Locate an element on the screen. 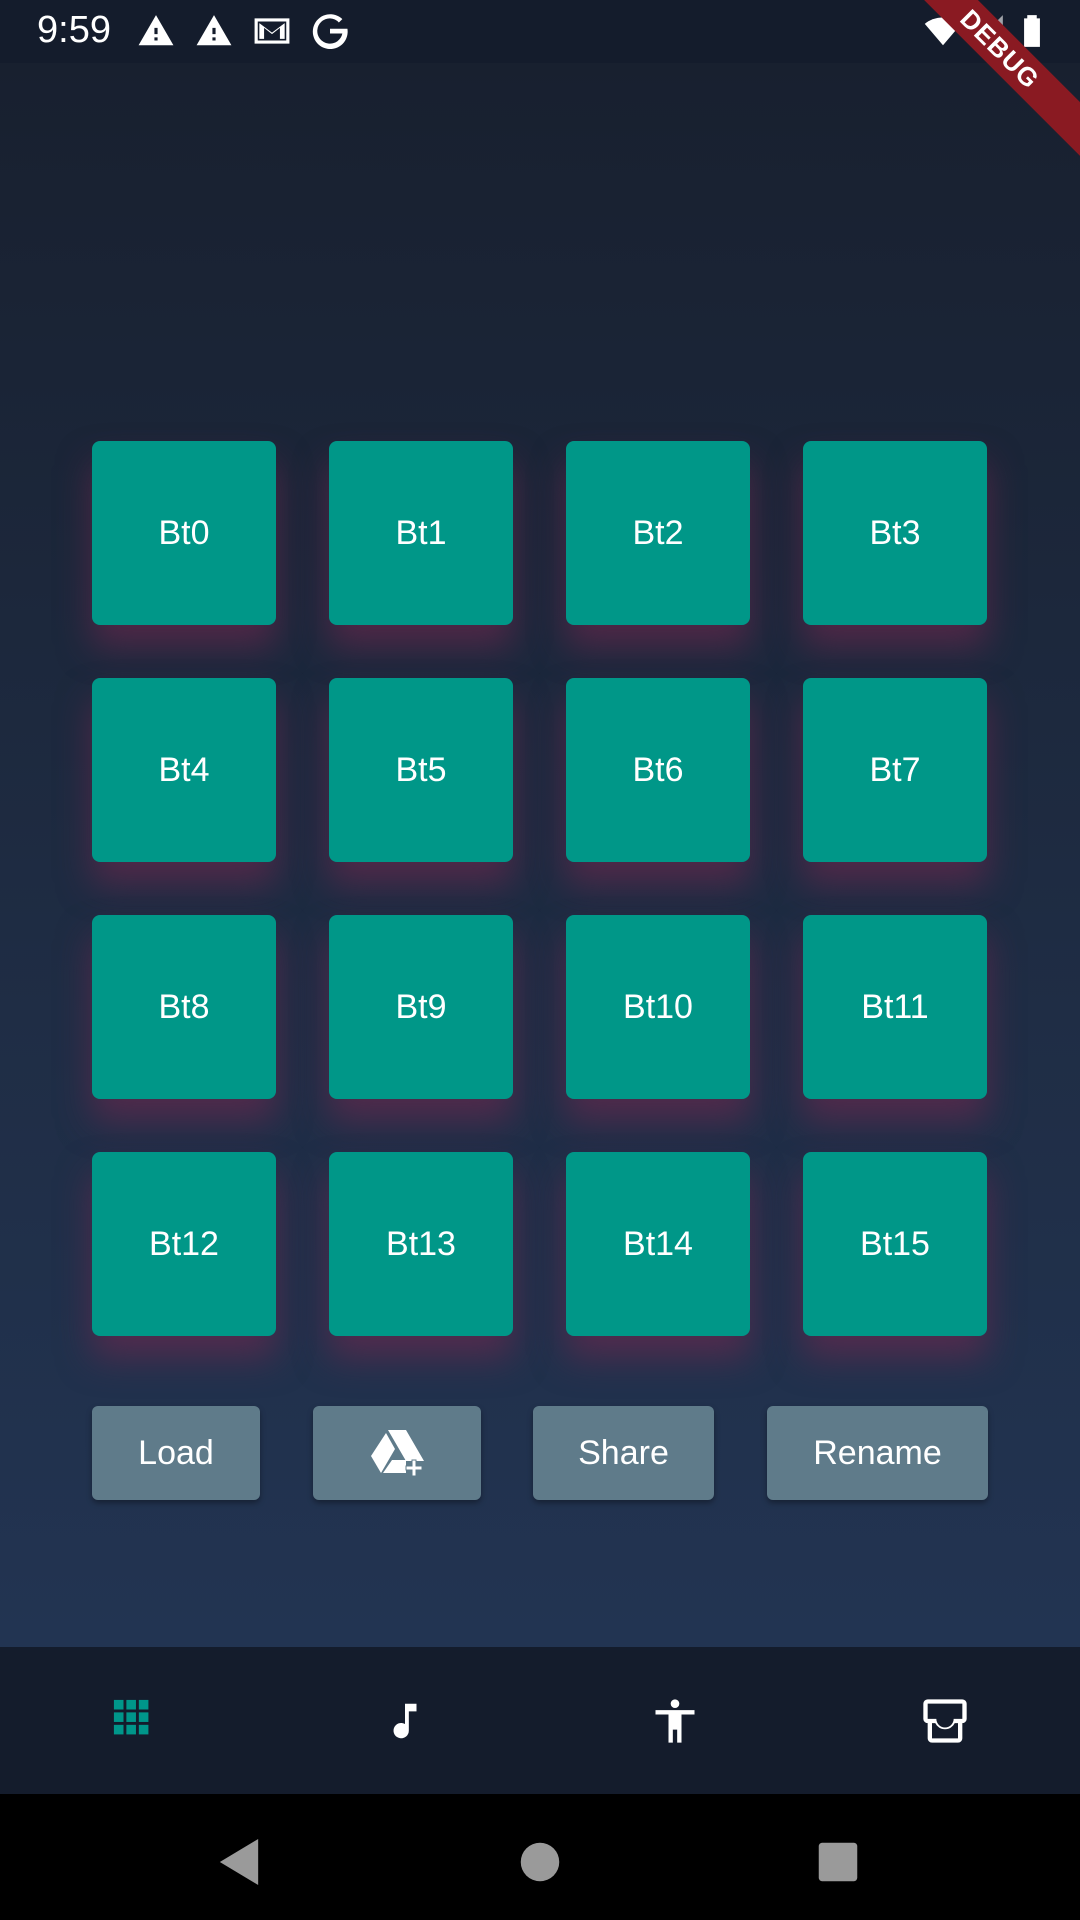  music-note-icon is located at coordinates (405, 1720).